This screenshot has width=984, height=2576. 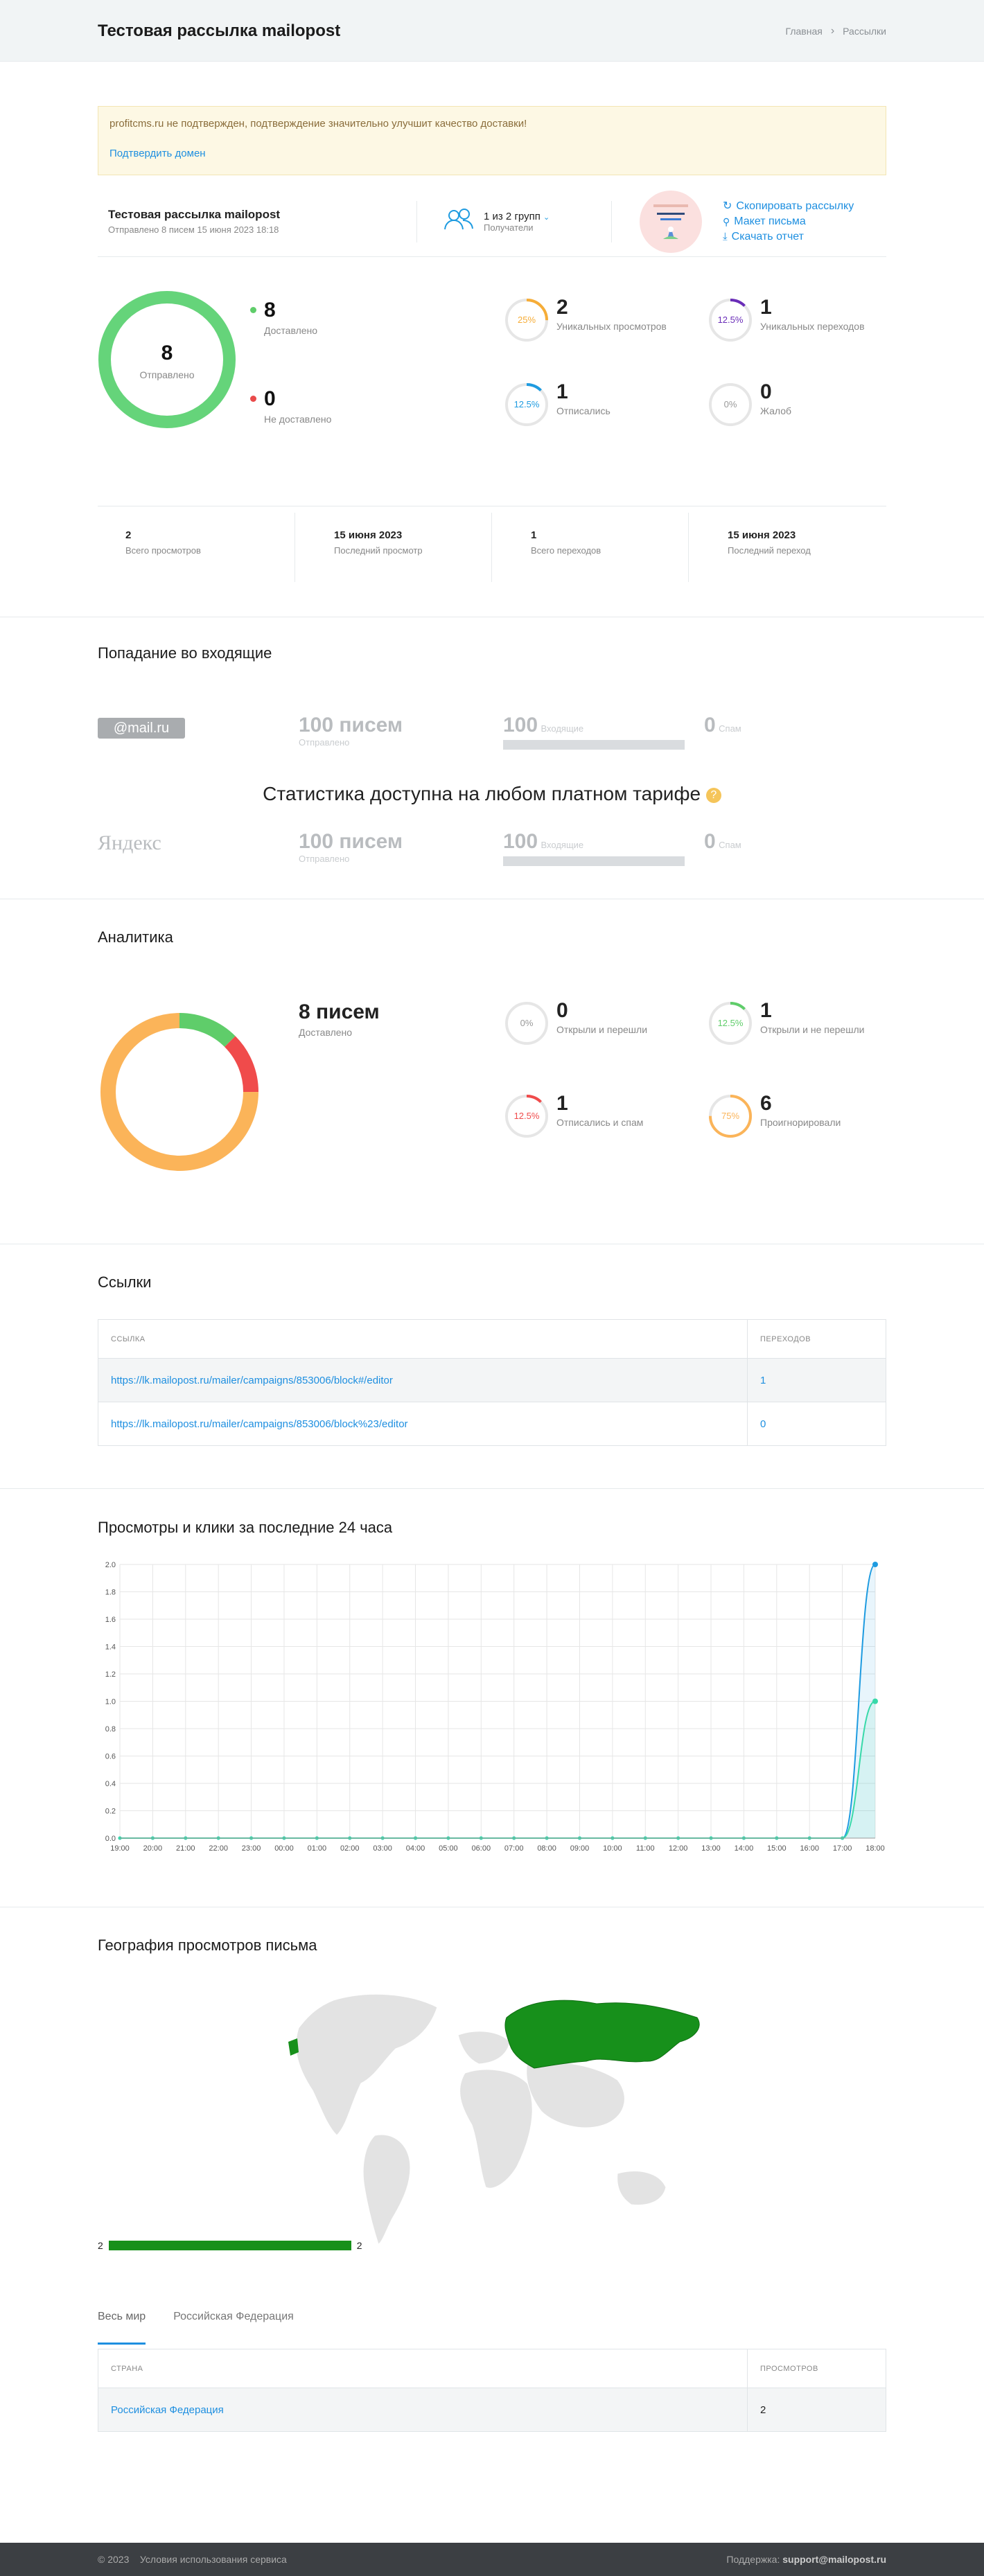 What do you see at coordinates (110, 1784) in the screenshot?
I see `y-tick-label: 0.4` at bounding box center [110, 1784].